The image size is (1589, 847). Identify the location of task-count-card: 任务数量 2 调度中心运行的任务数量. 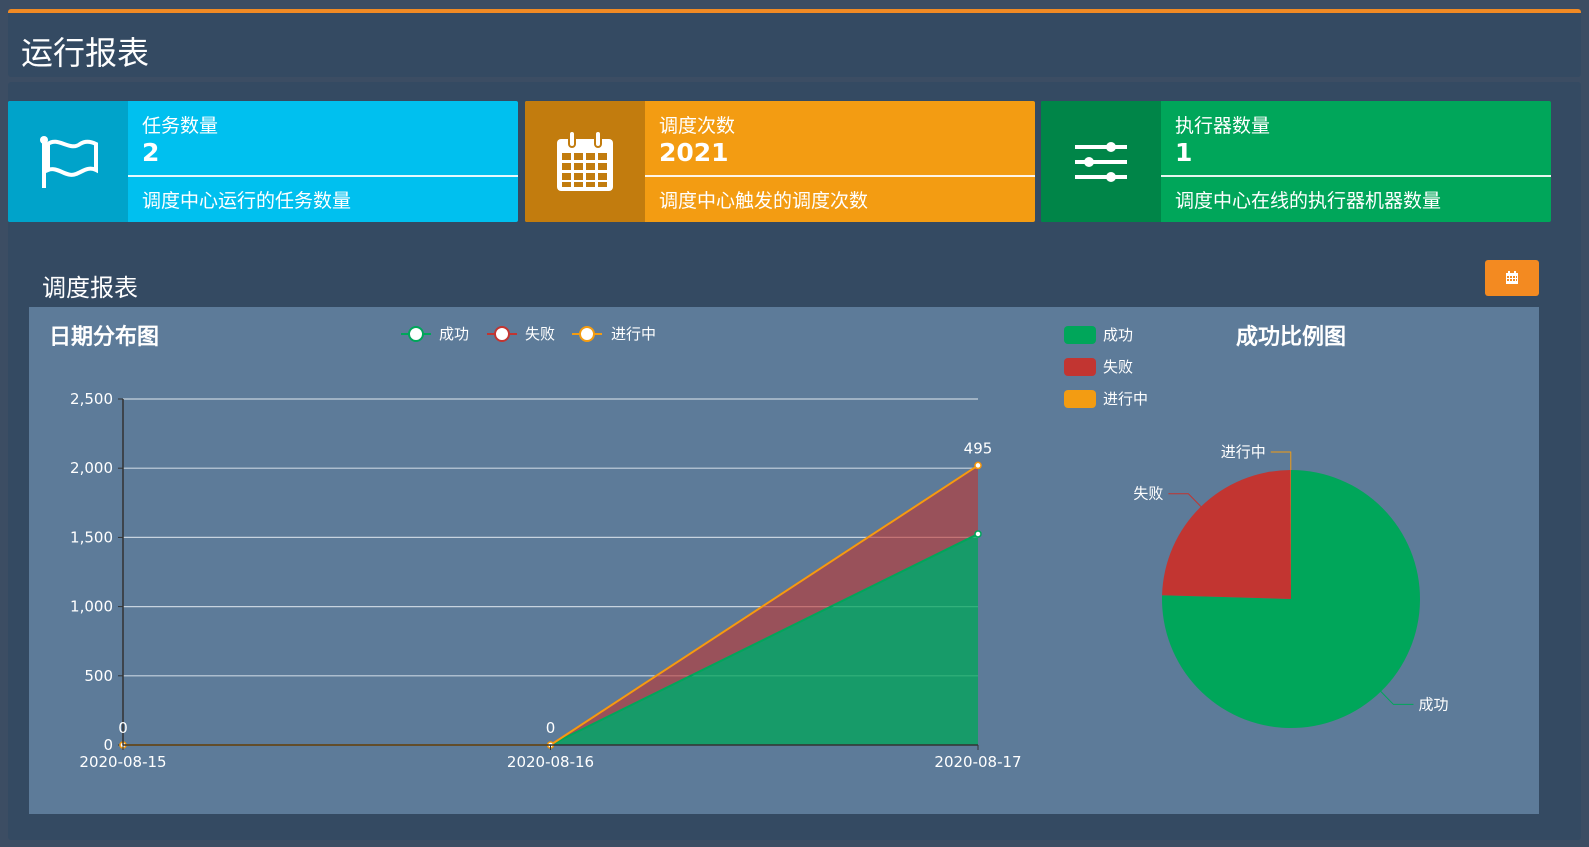
(263, 161).